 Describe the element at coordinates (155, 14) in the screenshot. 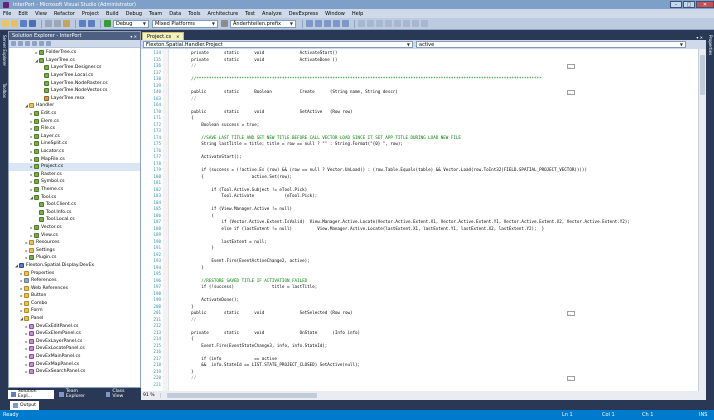

I see `menu-item-team: Team` at that location.